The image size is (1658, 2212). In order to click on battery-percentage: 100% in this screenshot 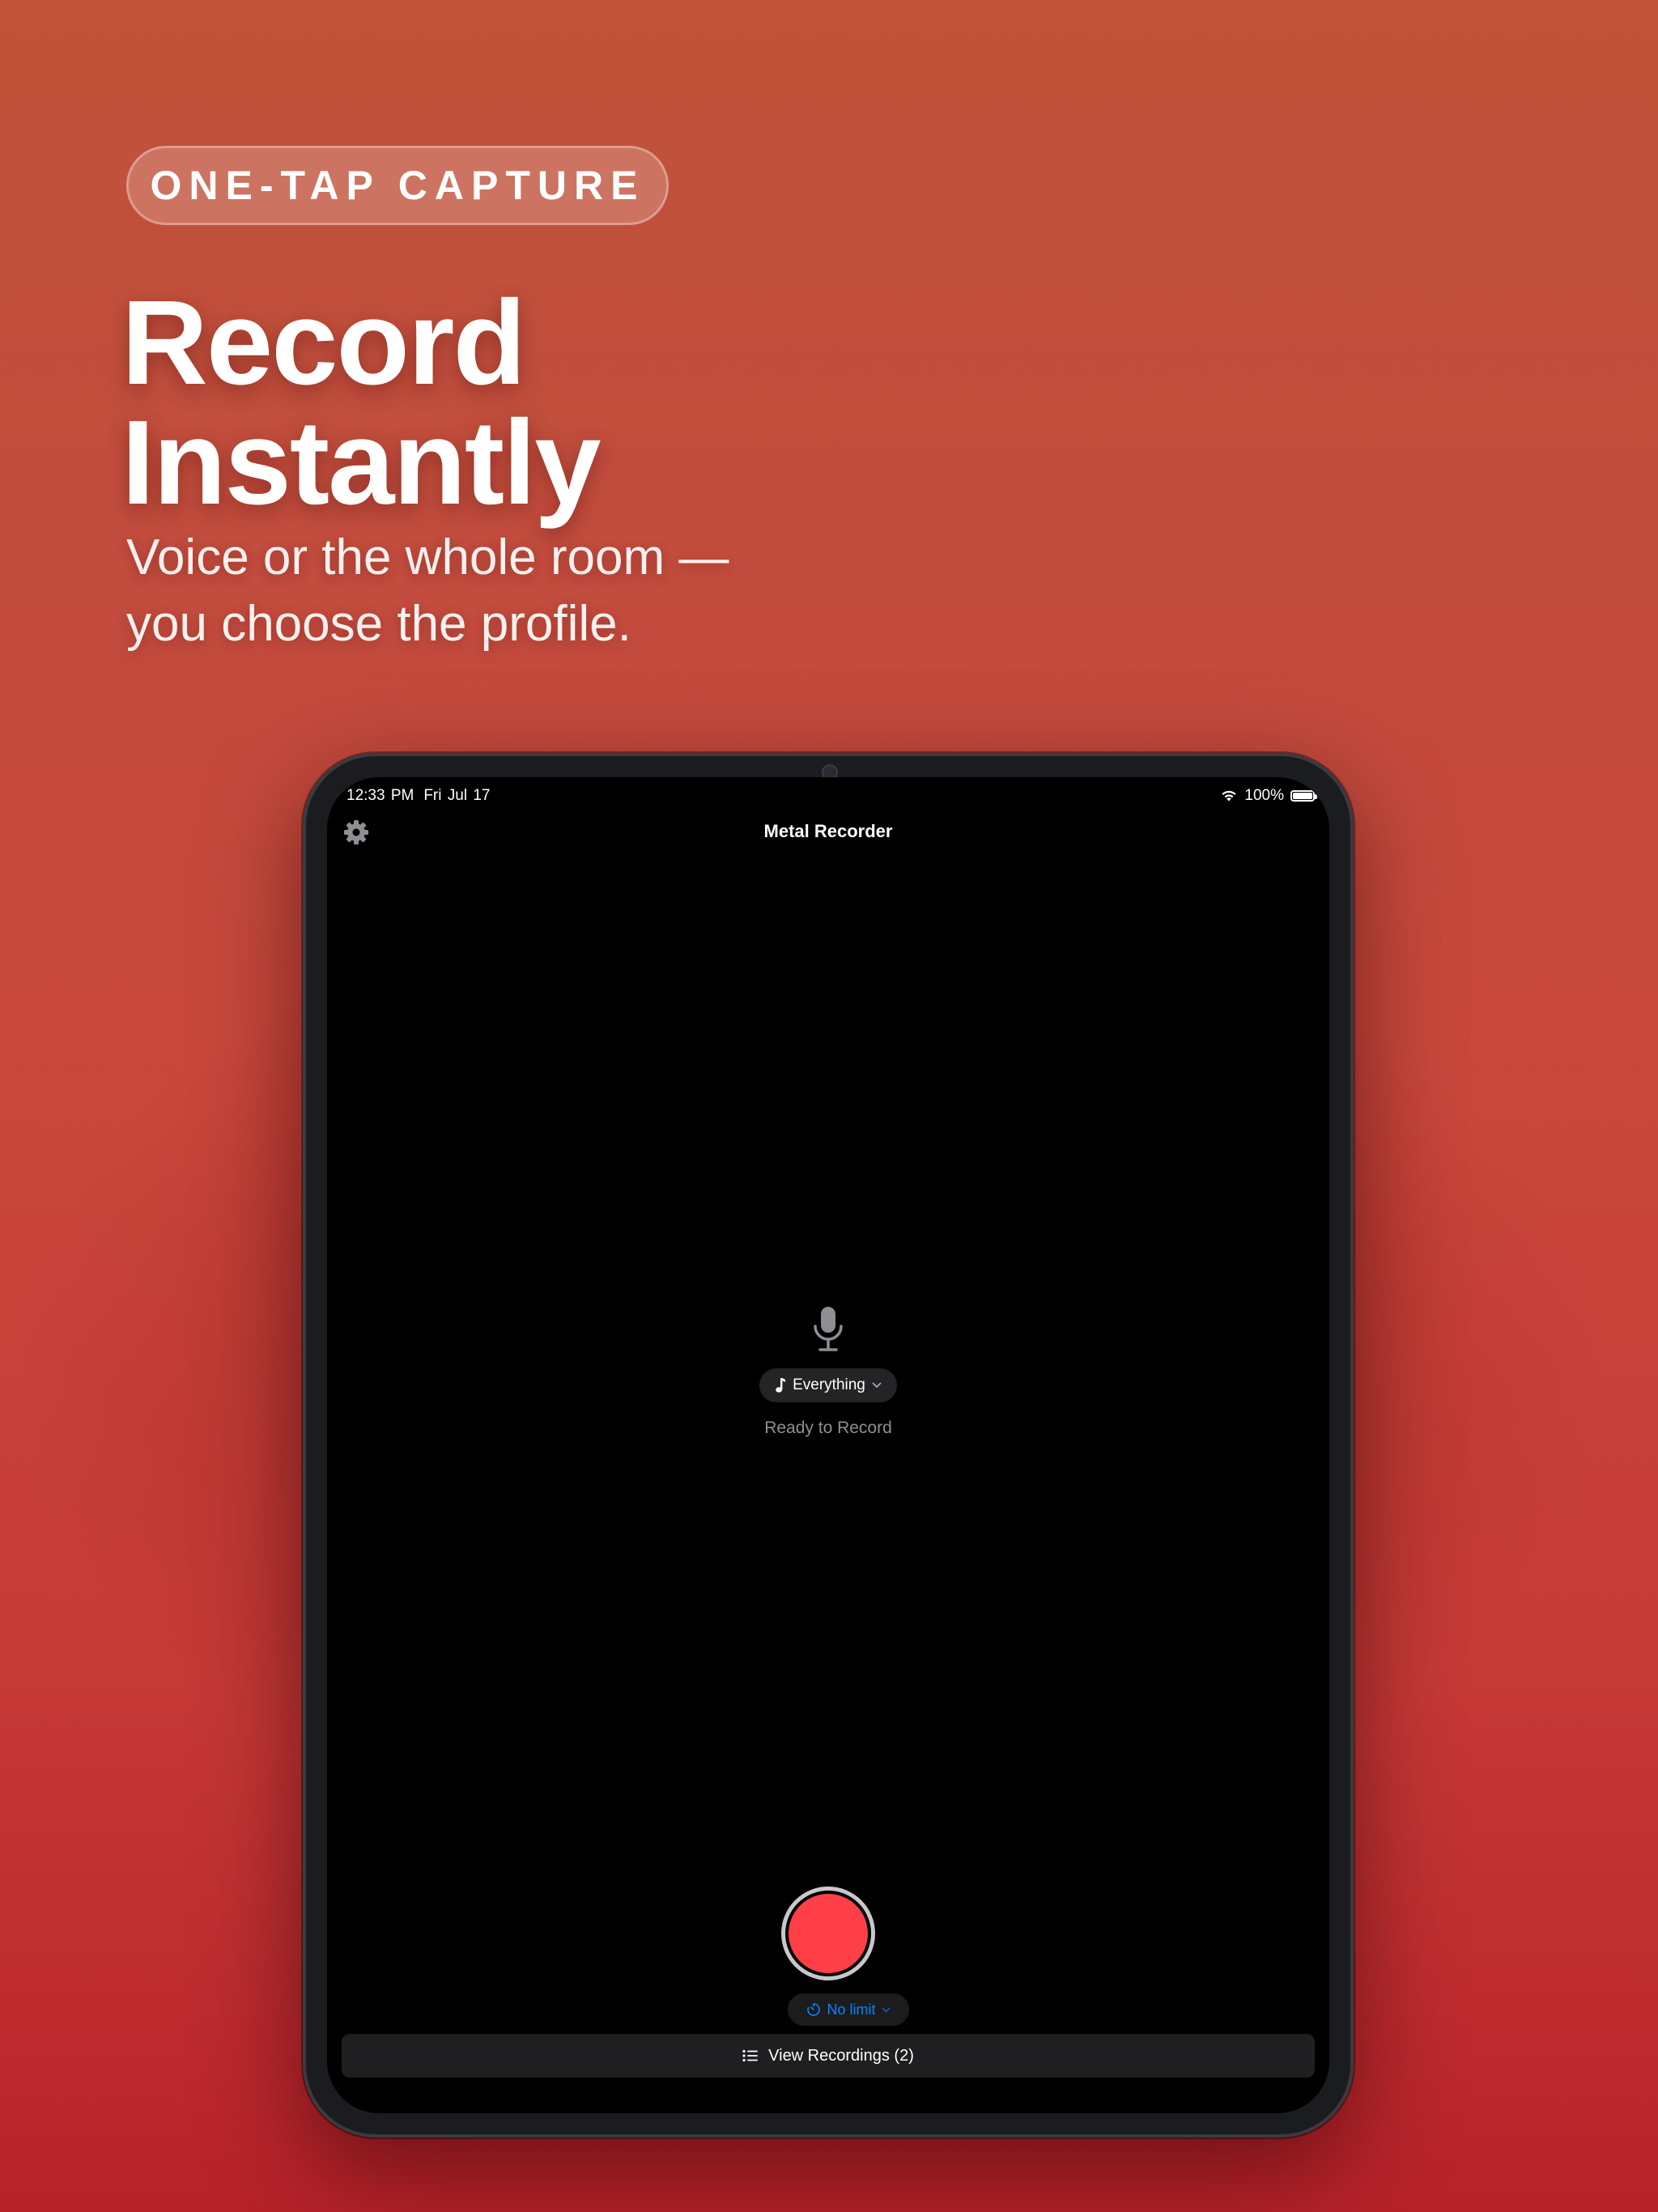, I will do `click(1264, 795)`.